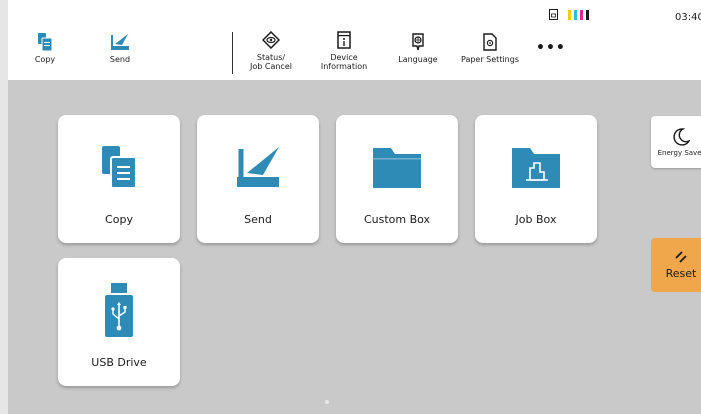 The image size is (701, 414). I want to click on paper-settings-button: Paper Settings, so click(490, 48).